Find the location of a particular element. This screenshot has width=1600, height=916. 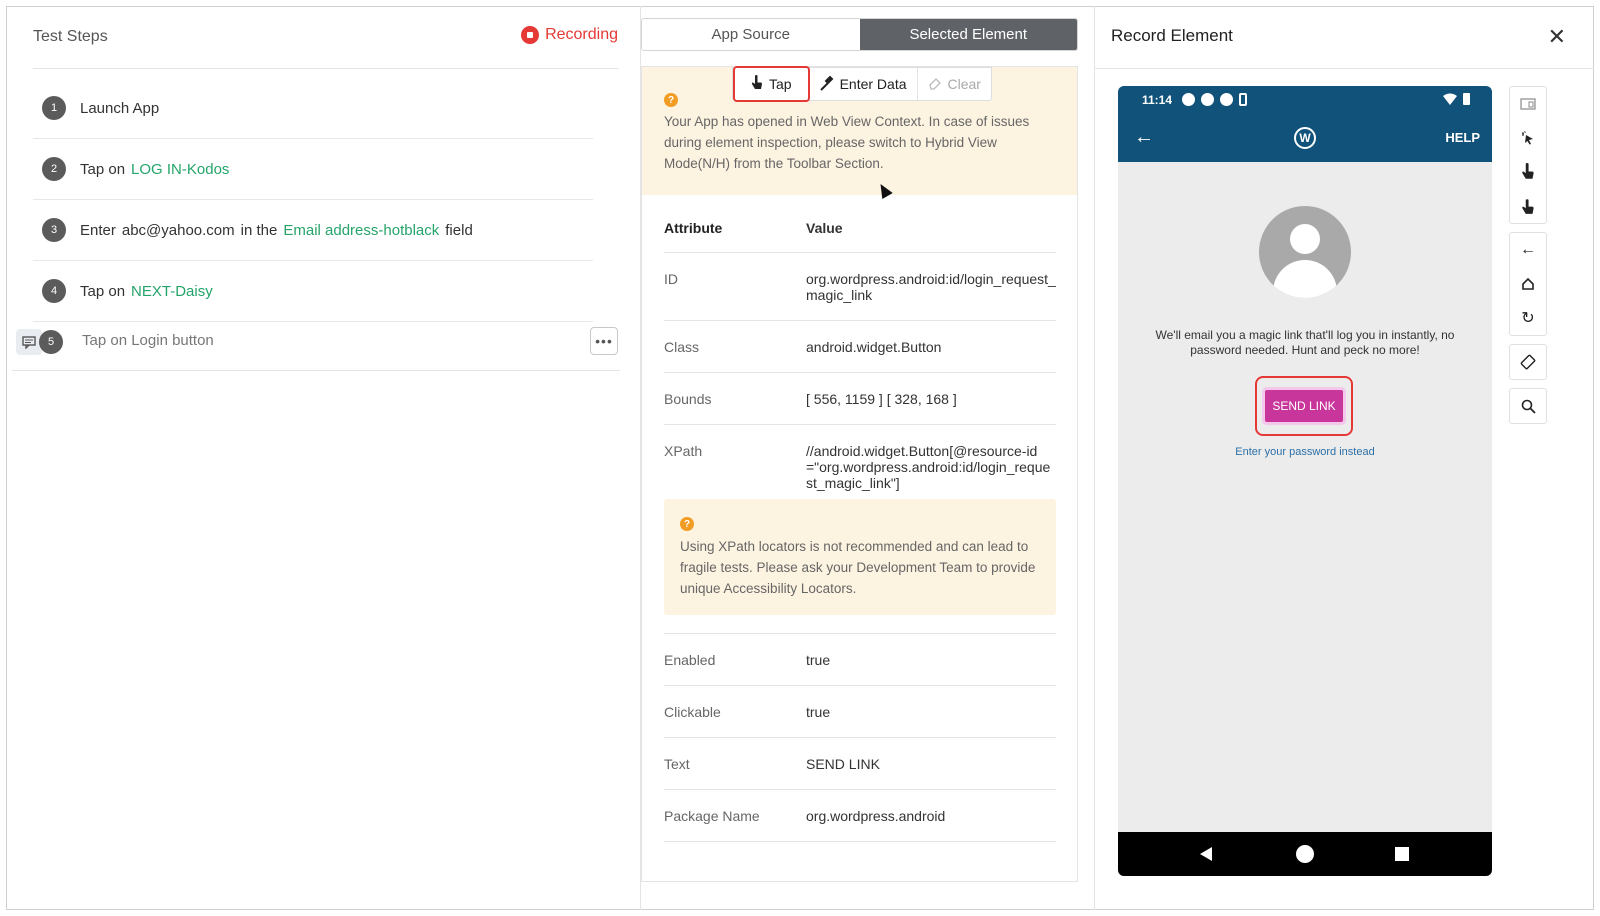

attr-key: Class is located at coordinates (682, 346).